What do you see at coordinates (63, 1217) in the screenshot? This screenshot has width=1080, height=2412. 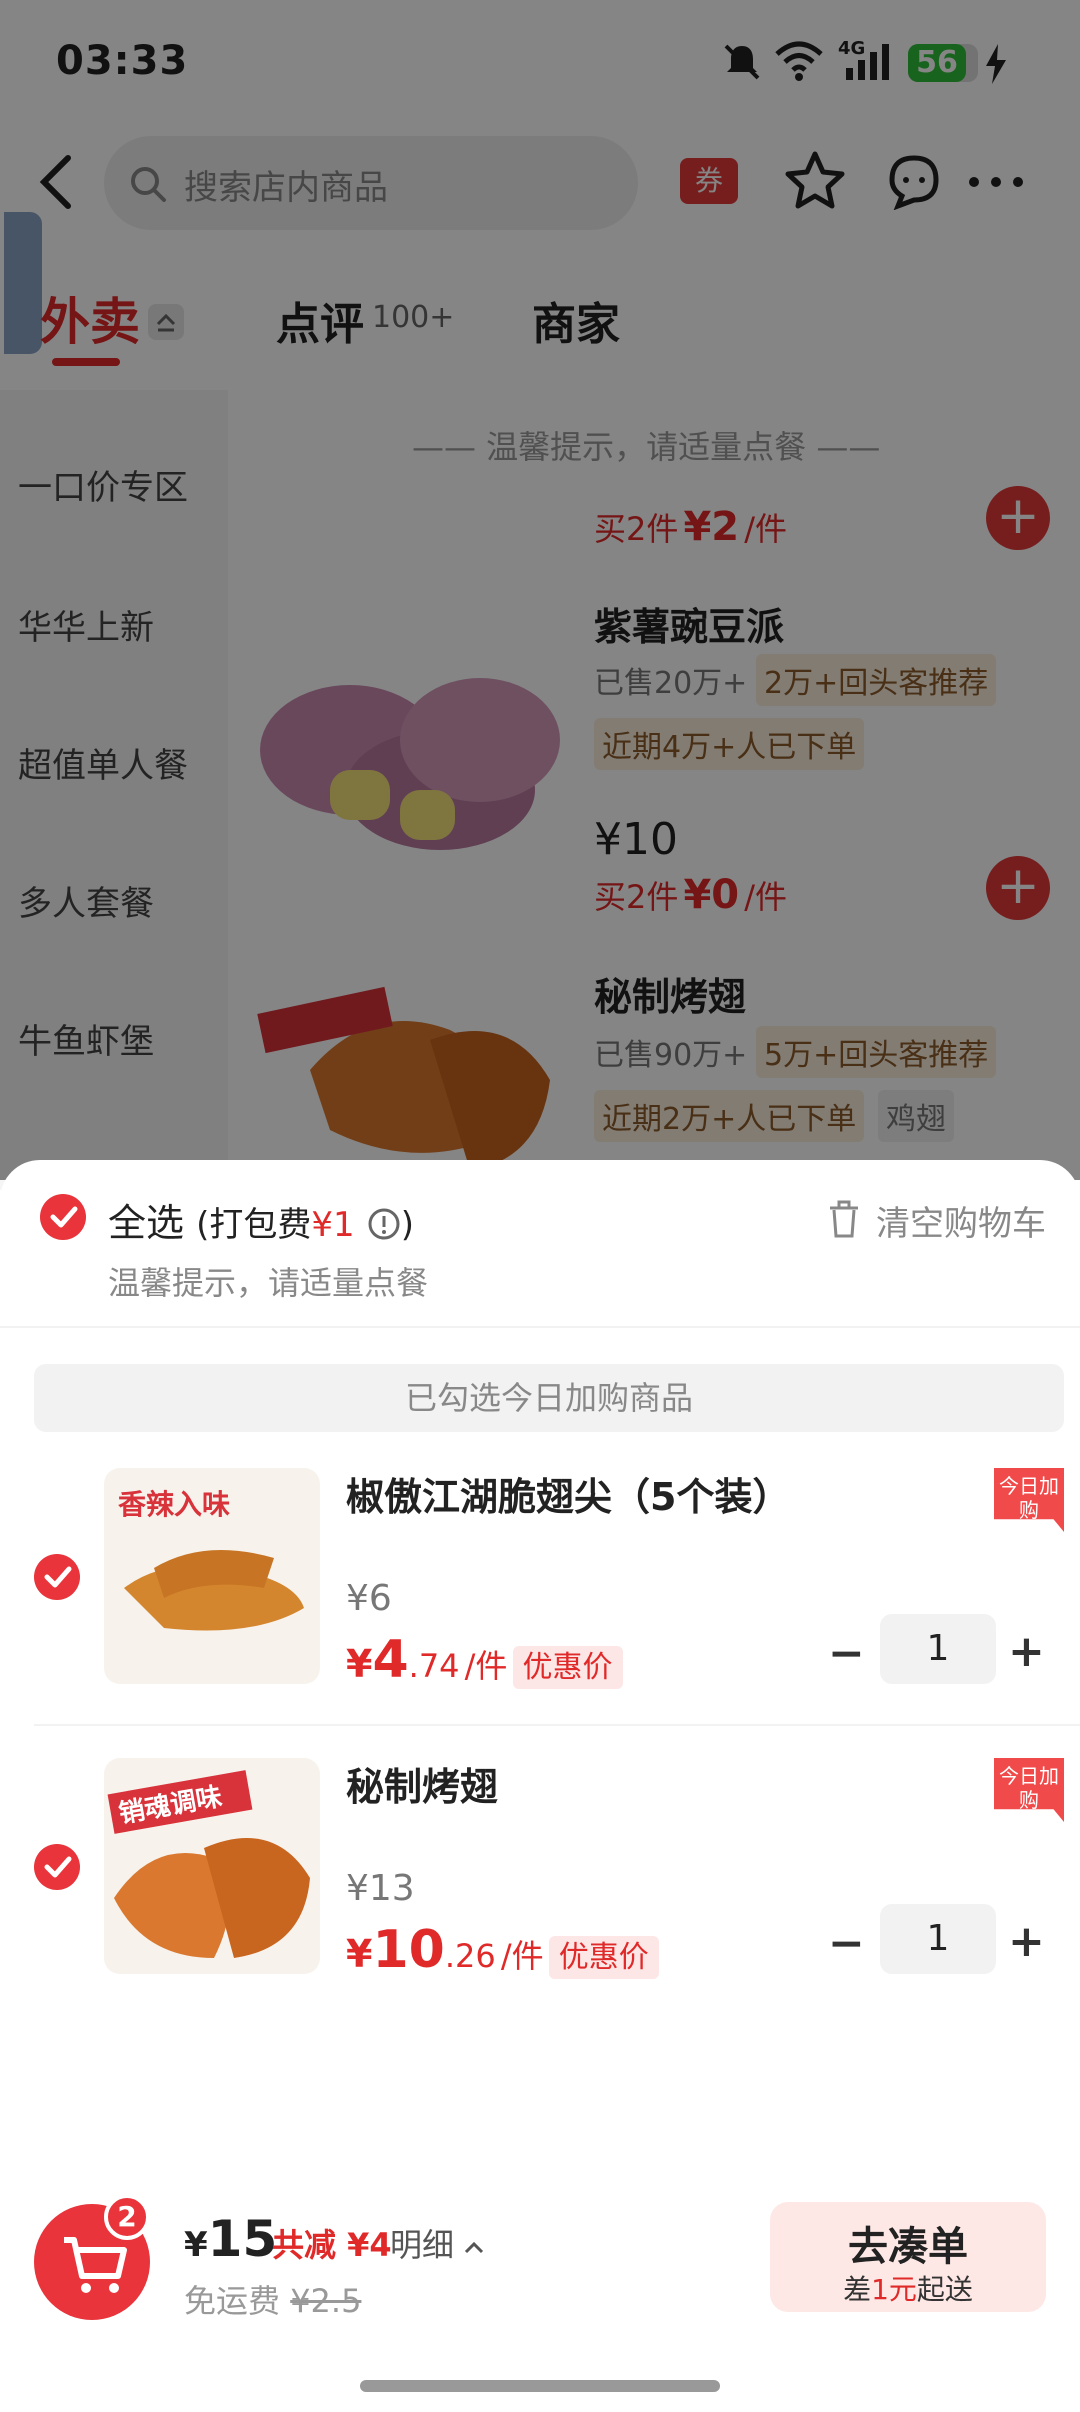 I see `select-all-checkbox` at bounding box center [63, 1217].